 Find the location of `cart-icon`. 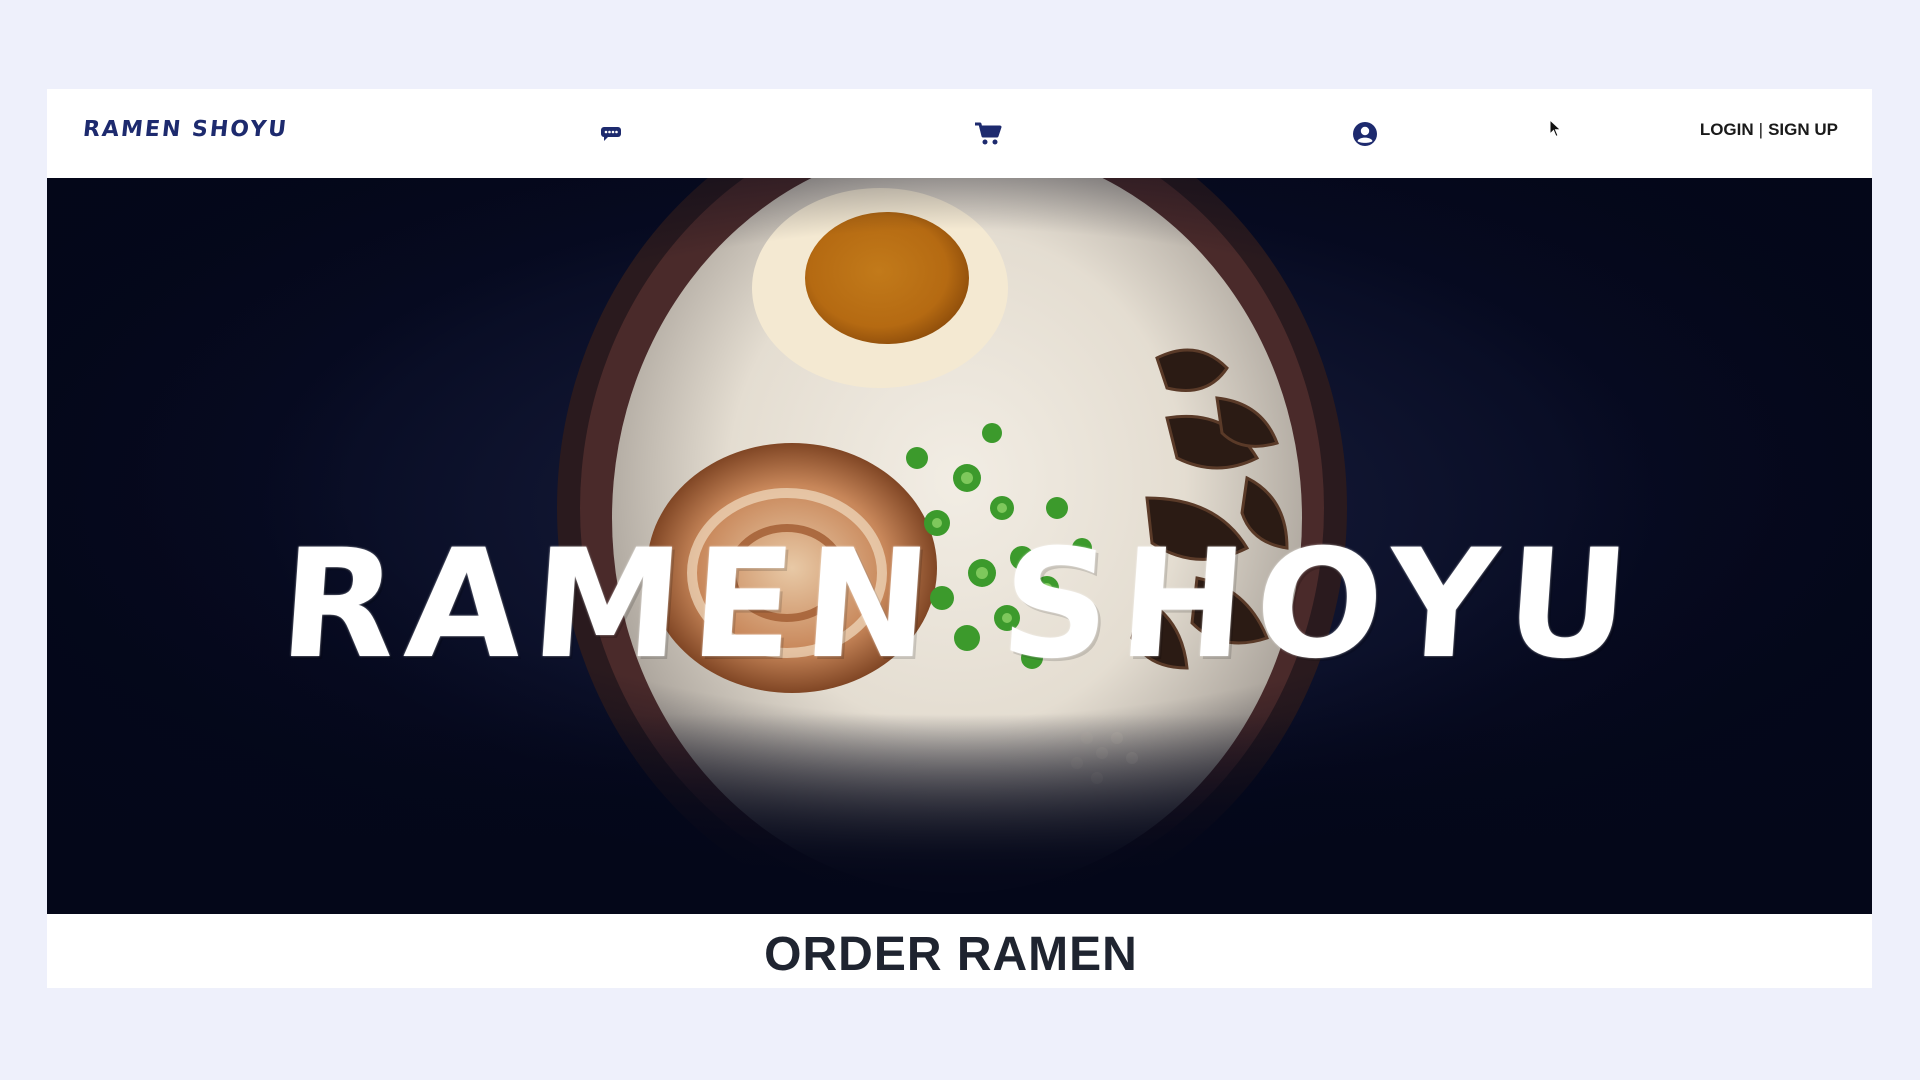

cart-icon is located at coordinates (988, 134).